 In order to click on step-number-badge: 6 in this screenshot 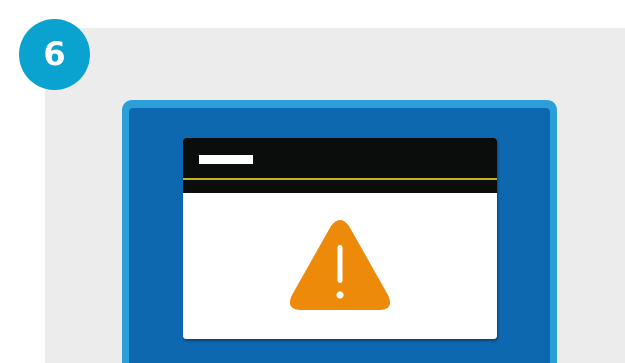, I will do `click(54, 54)`.